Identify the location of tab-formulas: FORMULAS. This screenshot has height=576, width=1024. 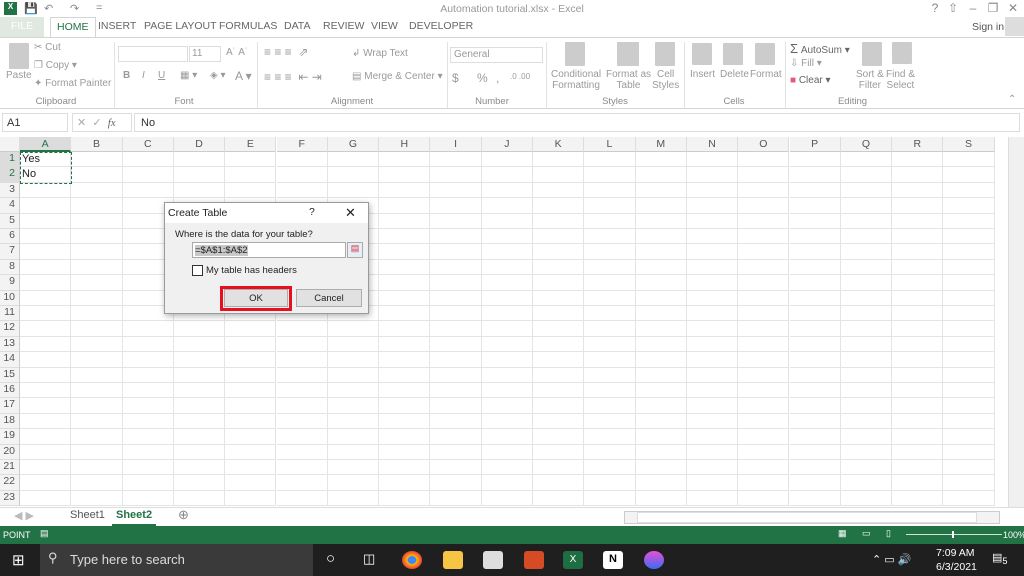
(248, 26).